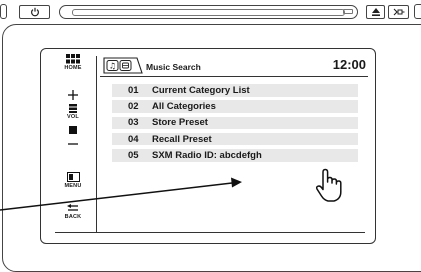 This screenshot has width=421, height=272. I want to click on right-clip, so click(417, 11).